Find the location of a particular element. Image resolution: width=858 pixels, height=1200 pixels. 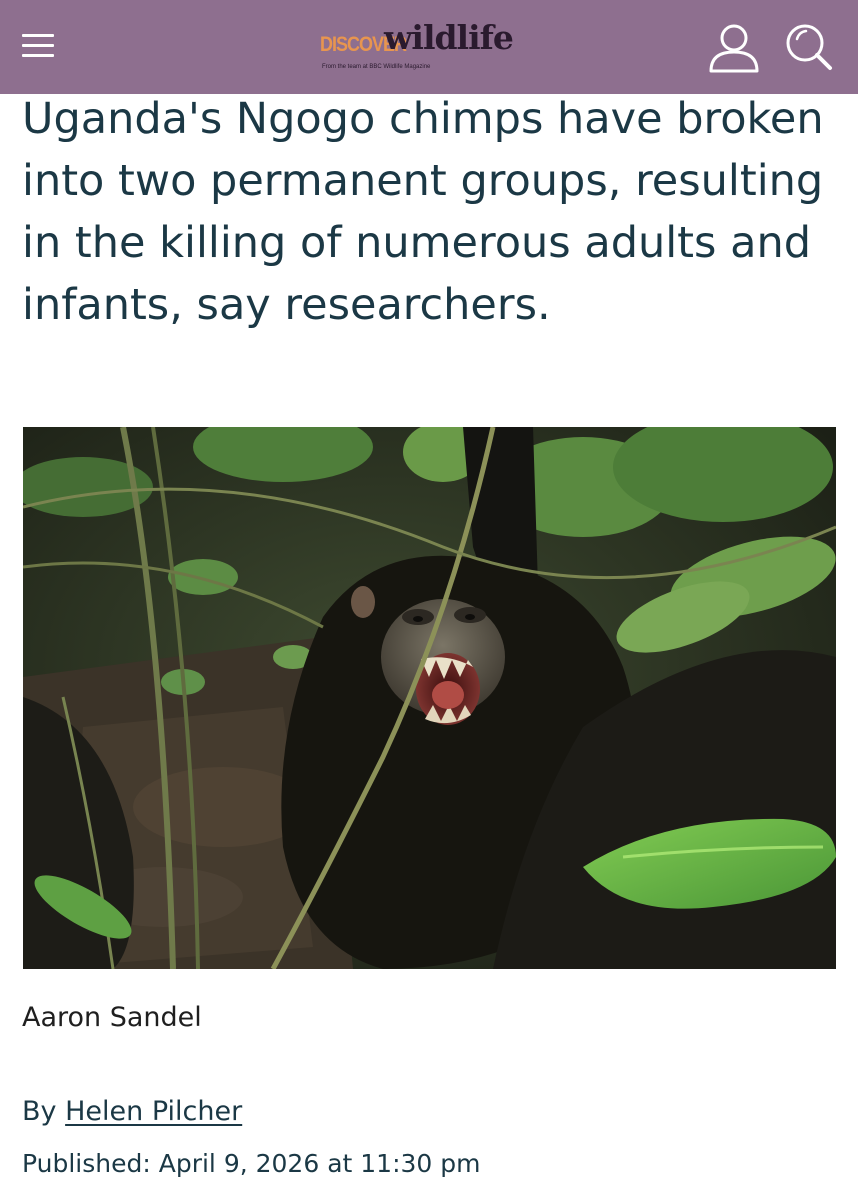

author-link: Helen Pilcher is located at coordinates (153, 1111).